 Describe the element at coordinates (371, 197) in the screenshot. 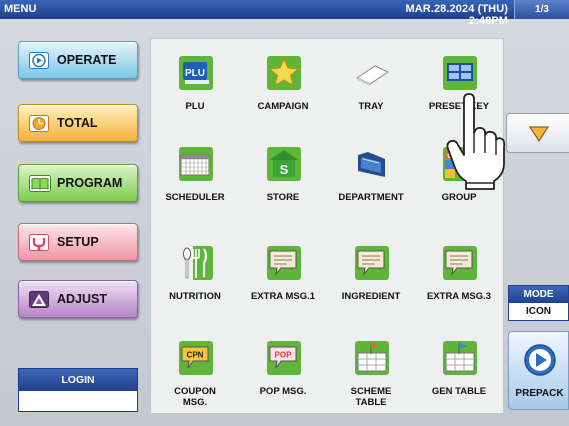

I see `menu-item-label: DEPARTMENT` at that location.